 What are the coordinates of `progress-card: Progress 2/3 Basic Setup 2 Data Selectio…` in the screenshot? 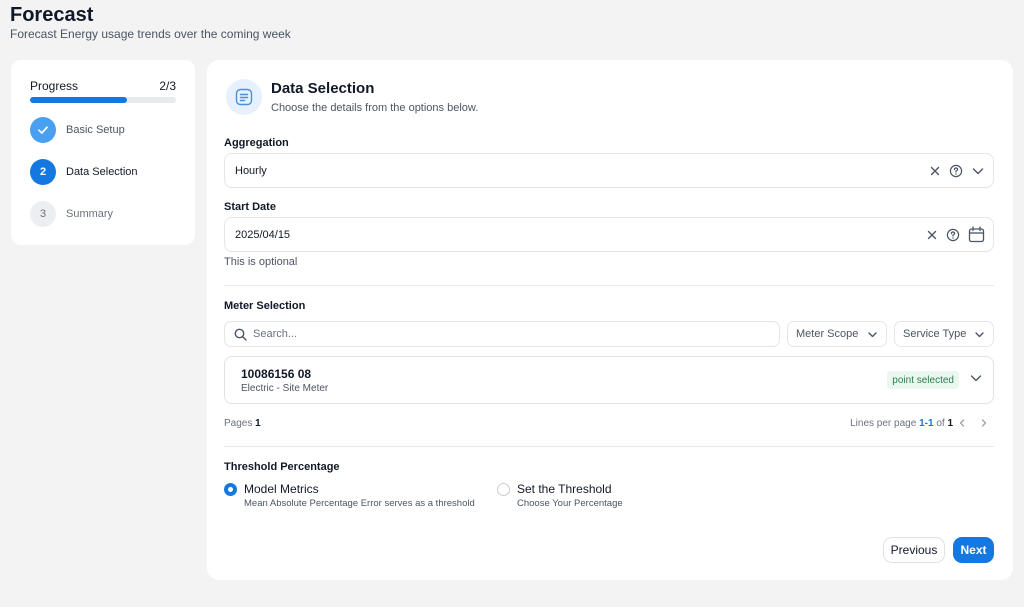 It's located at (103, 152).